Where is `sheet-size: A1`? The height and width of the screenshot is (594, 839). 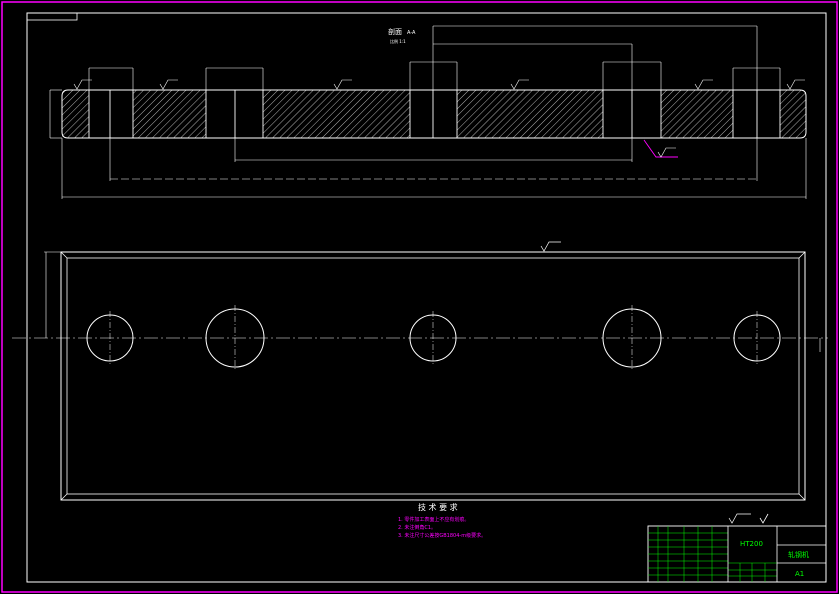 sheet-size: A1 is located at coordinates (799, 574).